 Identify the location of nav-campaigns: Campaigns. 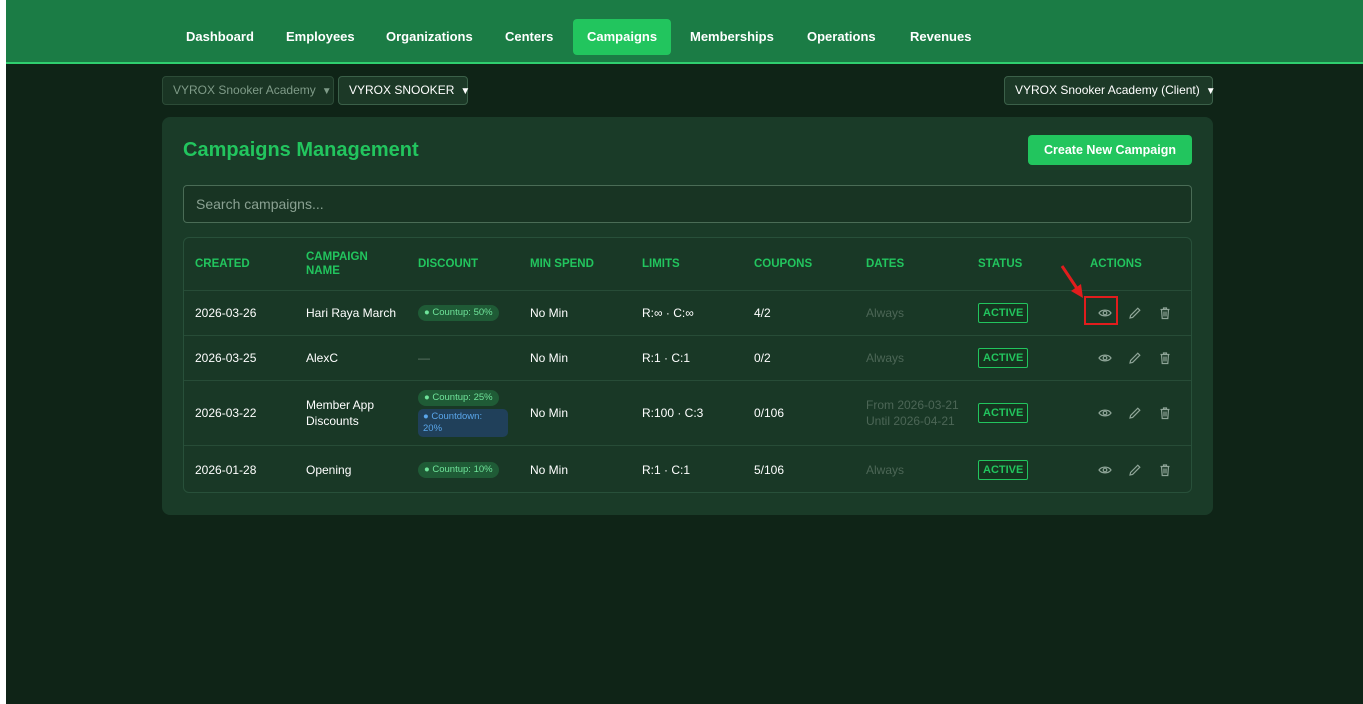
(622, 37).